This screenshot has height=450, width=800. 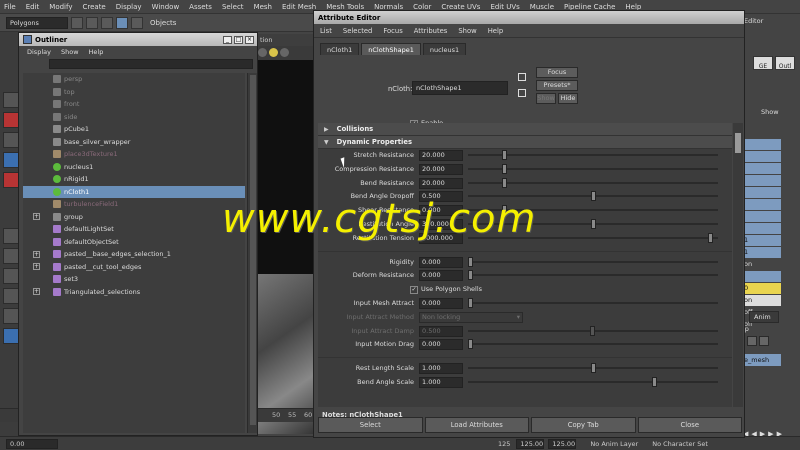 What do you see at coordinates (70, 52) in the screenshot?
I see `outliner-menu-show: Show` at bounding box center [70, 52].